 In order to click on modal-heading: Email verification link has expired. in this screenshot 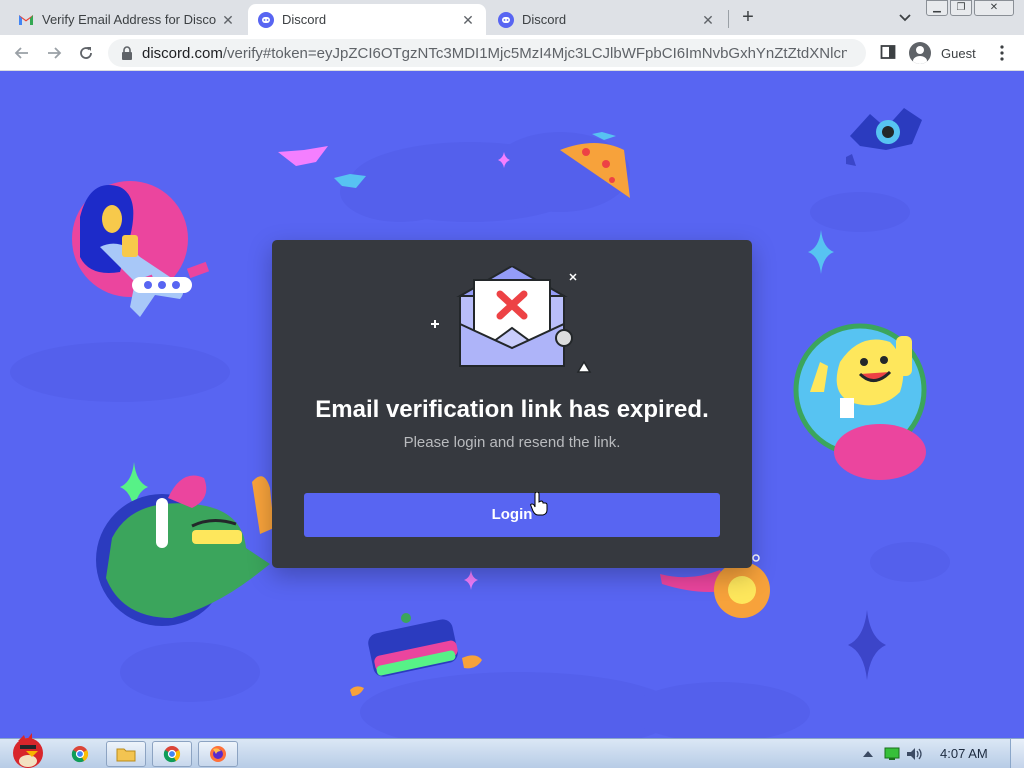, I will do `click(512, 409)`.